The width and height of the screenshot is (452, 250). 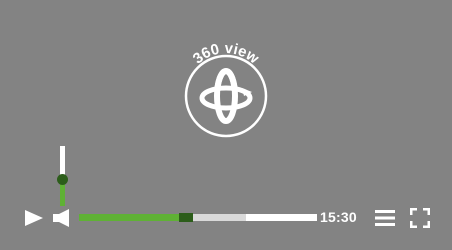 I want to click on play-button, so click(x=34, y=218).